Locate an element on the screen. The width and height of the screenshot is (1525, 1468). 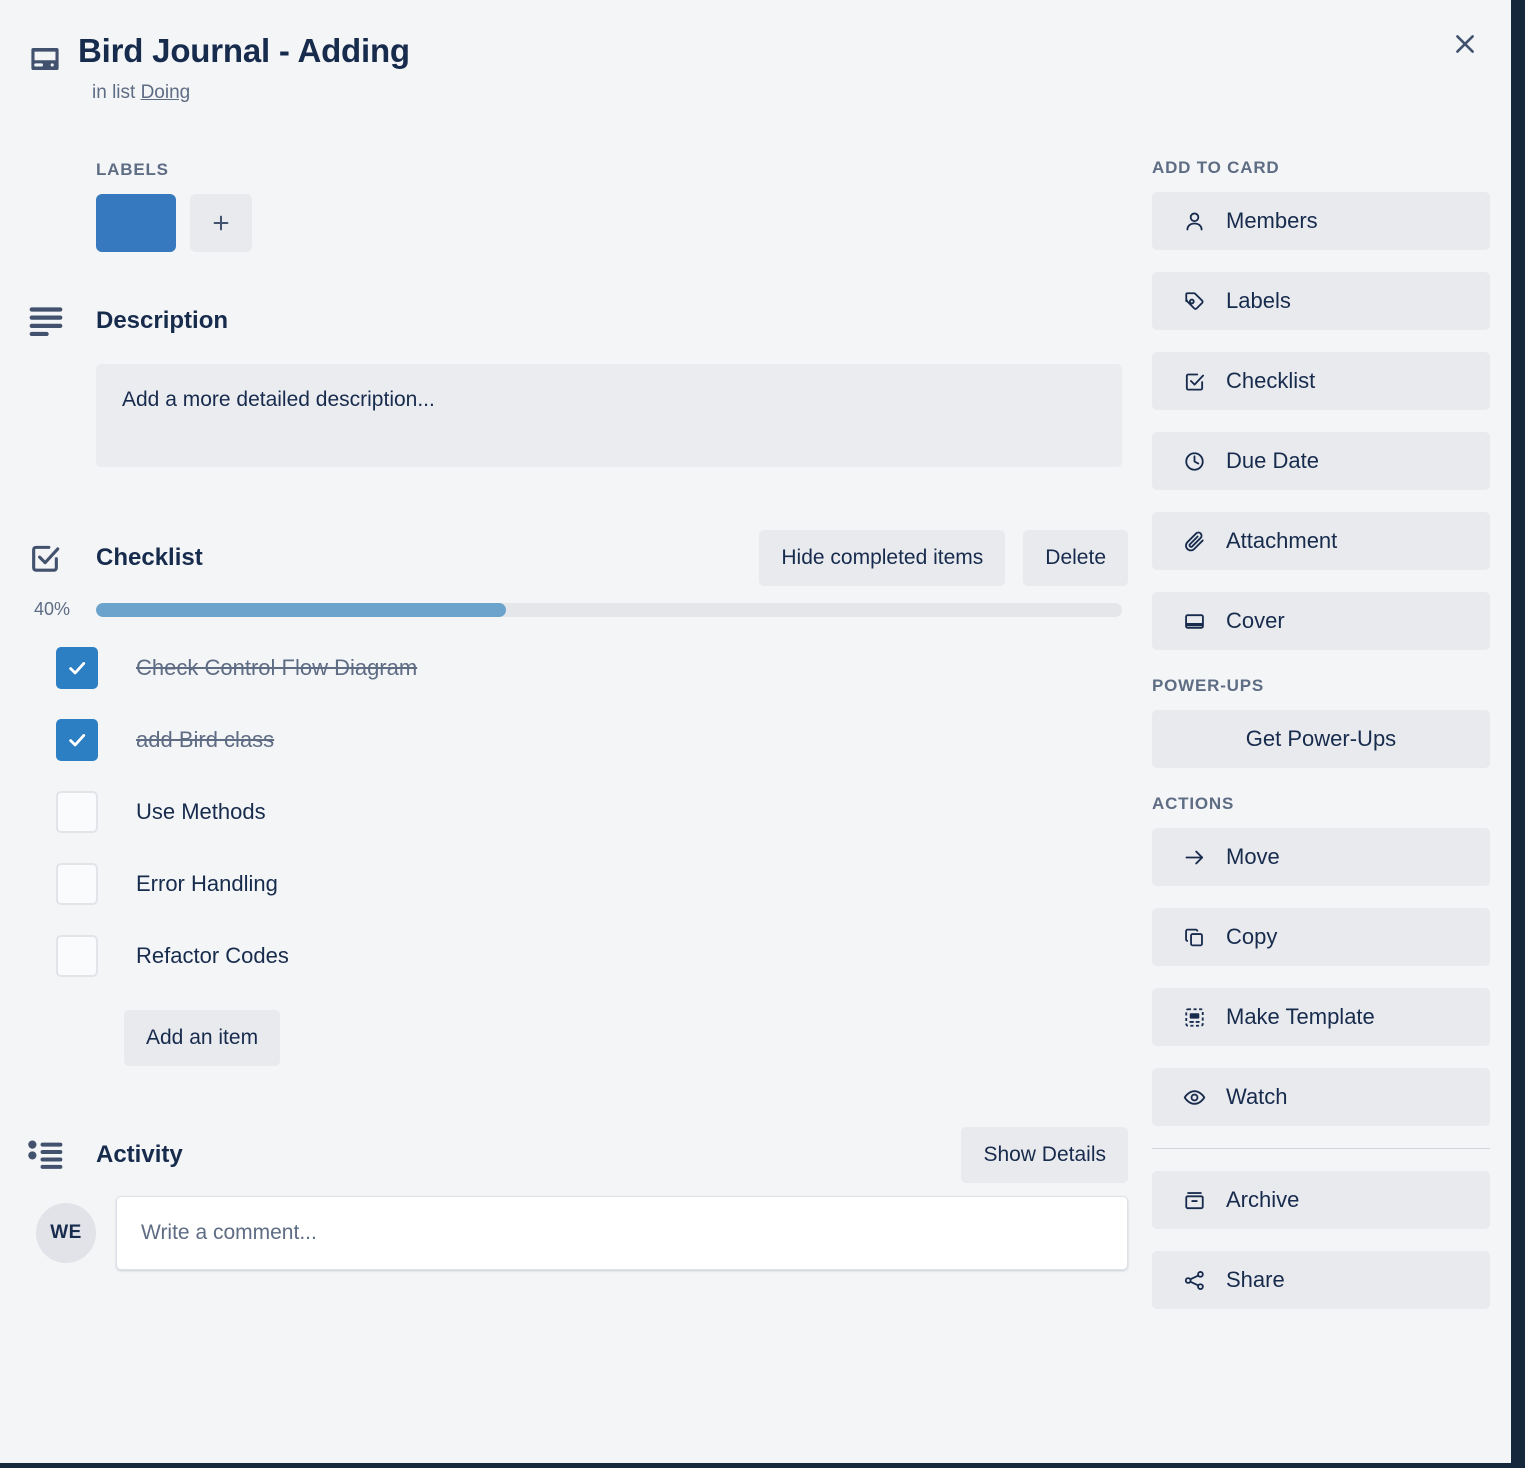
sidebar-label: Watch is located at coordinates (1257, 1096).